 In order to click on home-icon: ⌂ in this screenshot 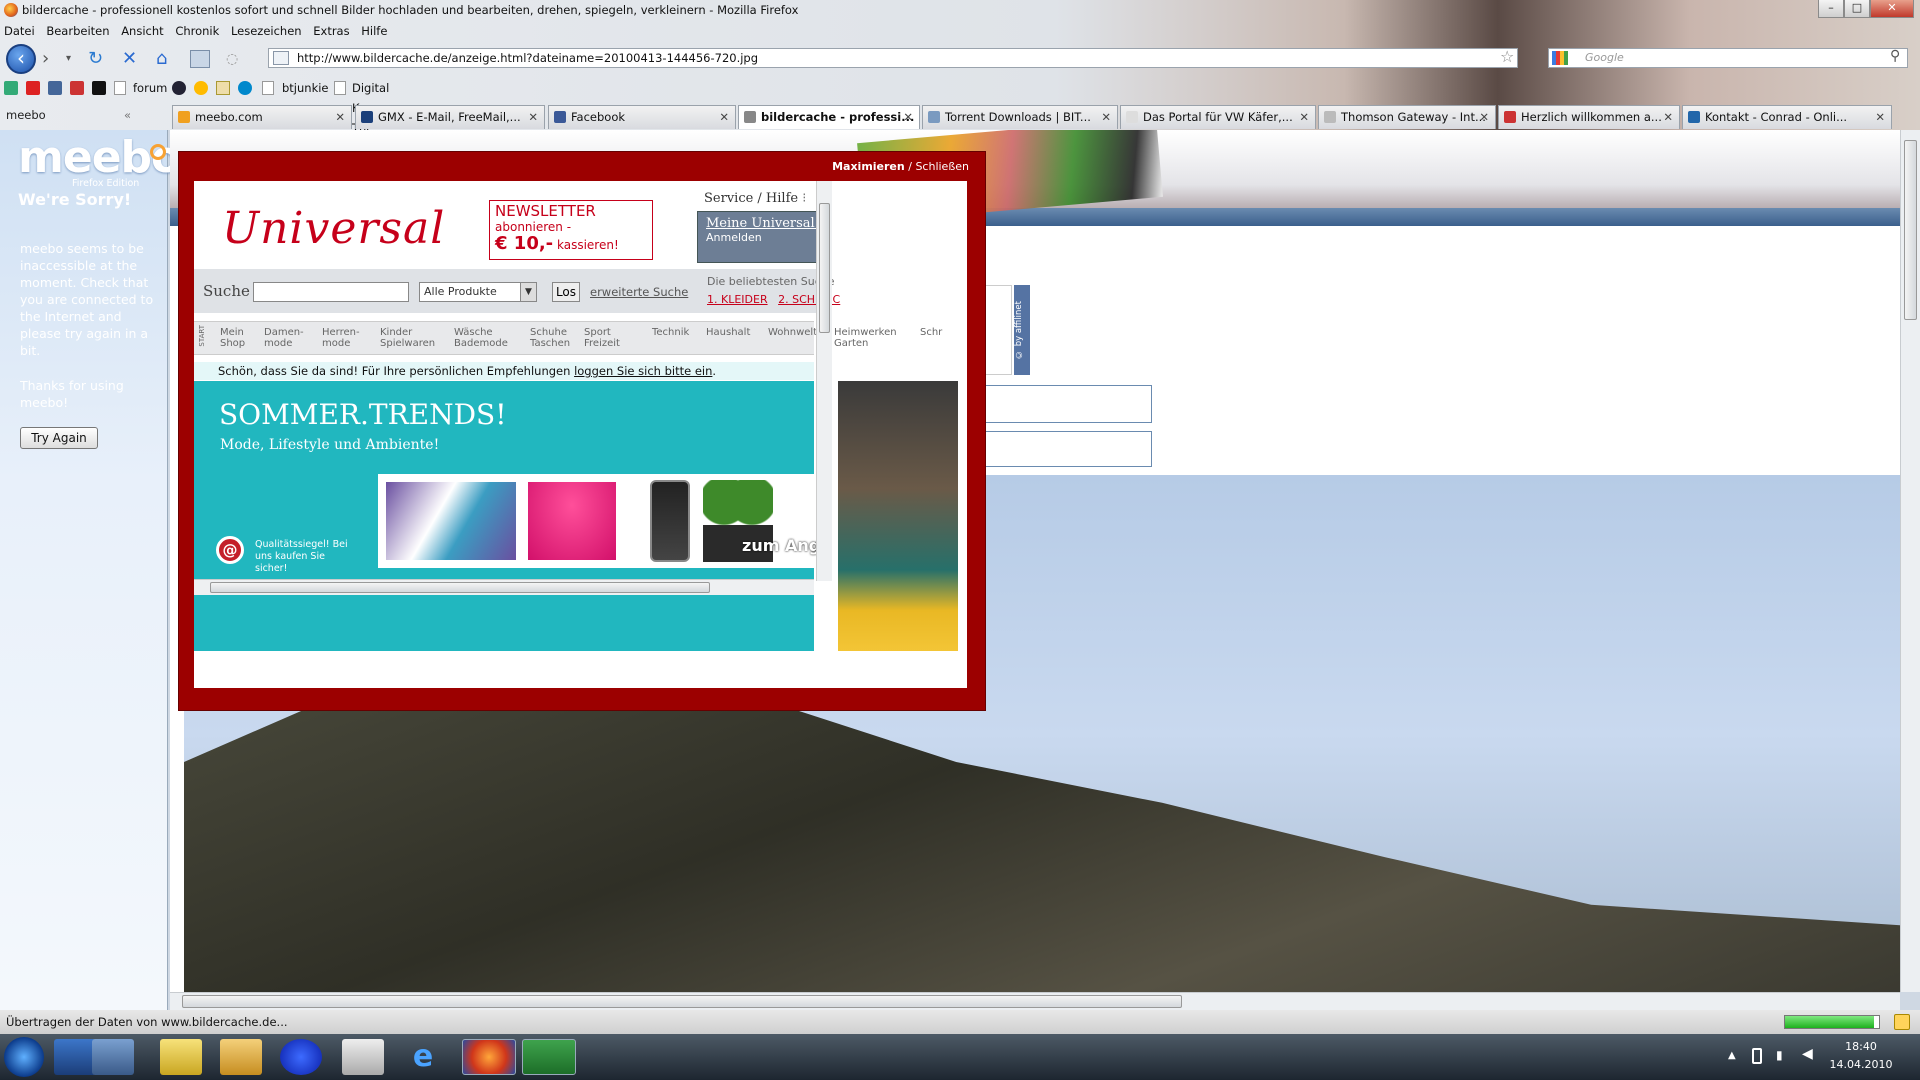, I will do `click(167, 59)`.